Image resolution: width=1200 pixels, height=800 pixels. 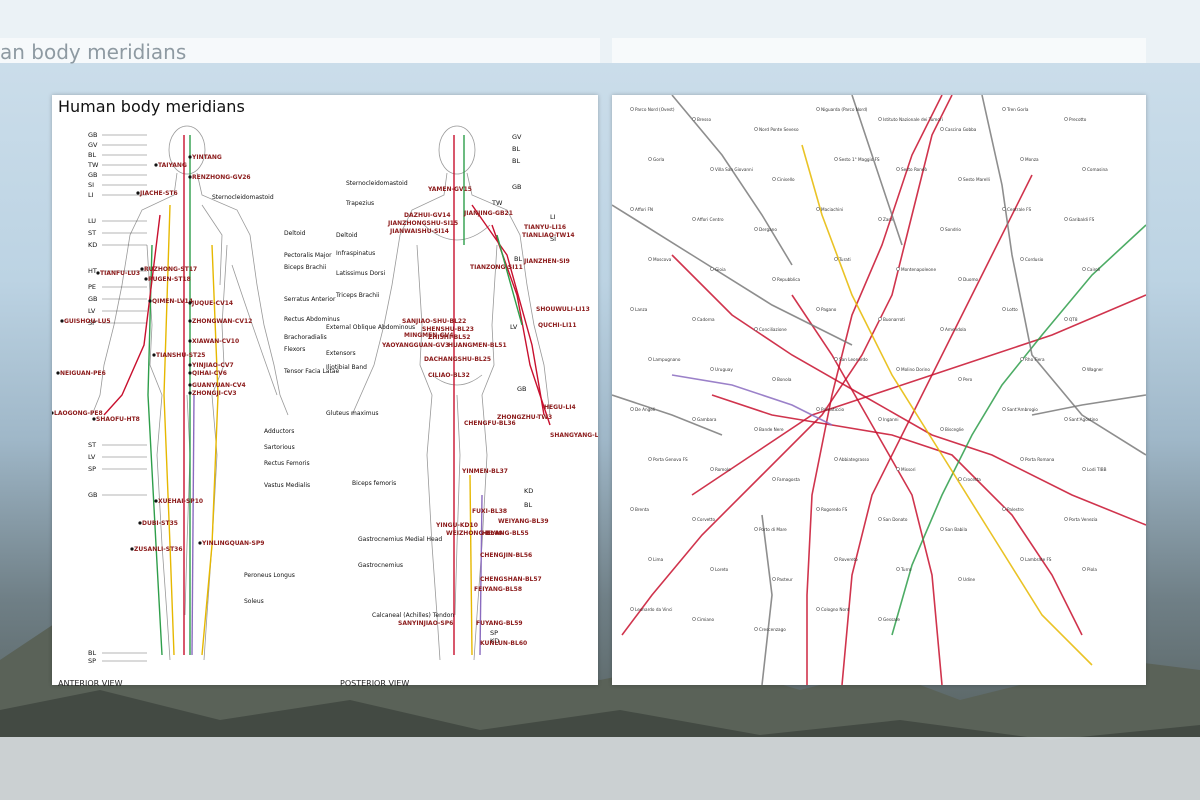 What do you see at coordinates (722, 569) in the screenshot?
I see `station-label: Loreto` at bounding box center [722, 569].